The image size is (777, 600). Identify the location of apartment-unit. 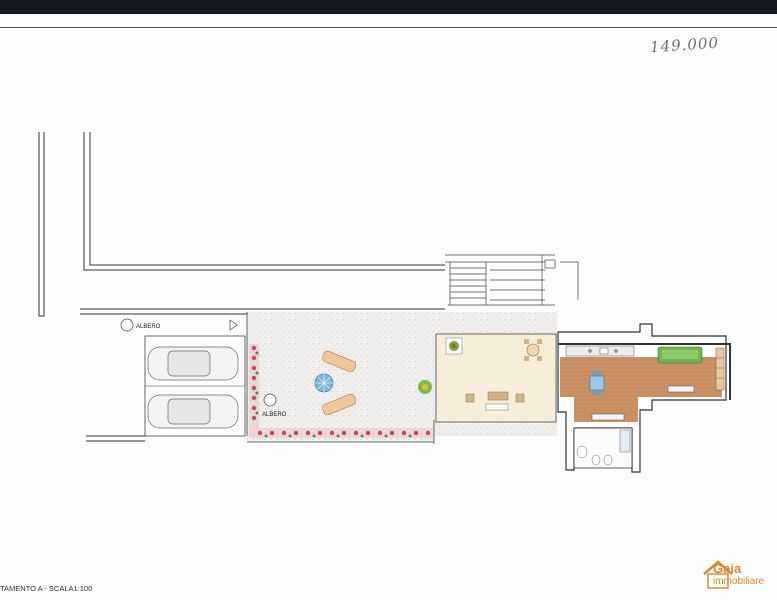
(644, 398).